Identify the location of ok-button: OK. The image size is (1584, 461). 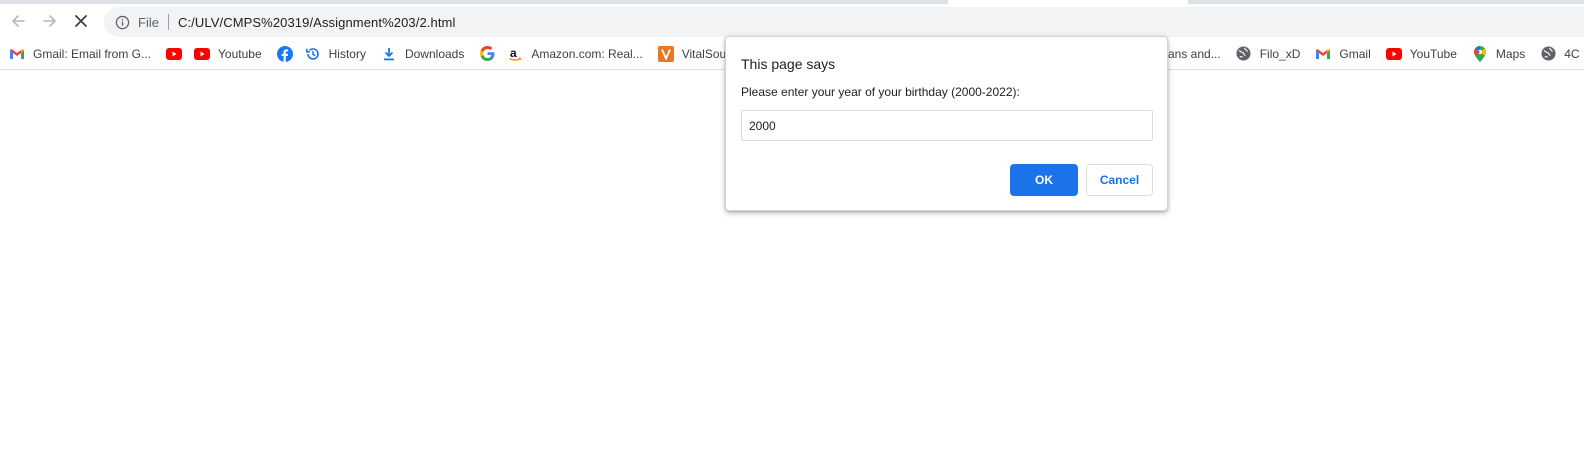
(1044, 180).